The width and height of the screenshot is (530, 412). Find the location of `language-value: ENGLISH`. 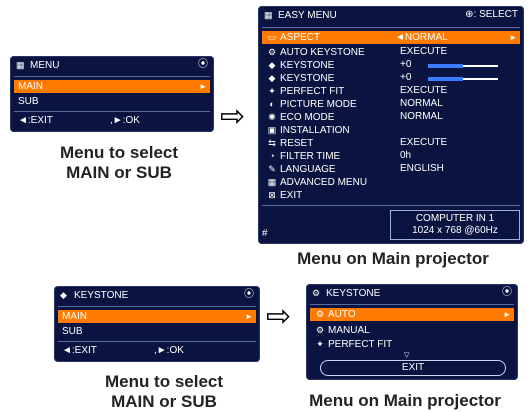

language-value: ENGLISH is located at coordinates (422, 168).